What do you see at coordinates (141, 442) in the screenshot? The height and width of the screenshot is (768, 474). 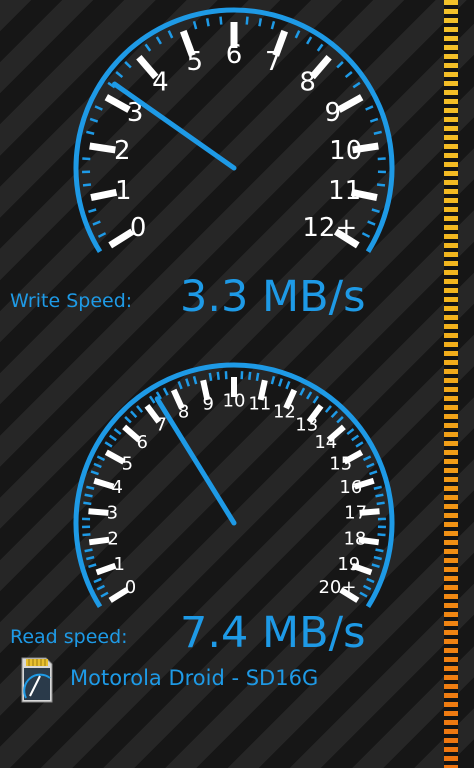 I see `read-gauge-scale-label: 6` at bounding box center [141, 442].